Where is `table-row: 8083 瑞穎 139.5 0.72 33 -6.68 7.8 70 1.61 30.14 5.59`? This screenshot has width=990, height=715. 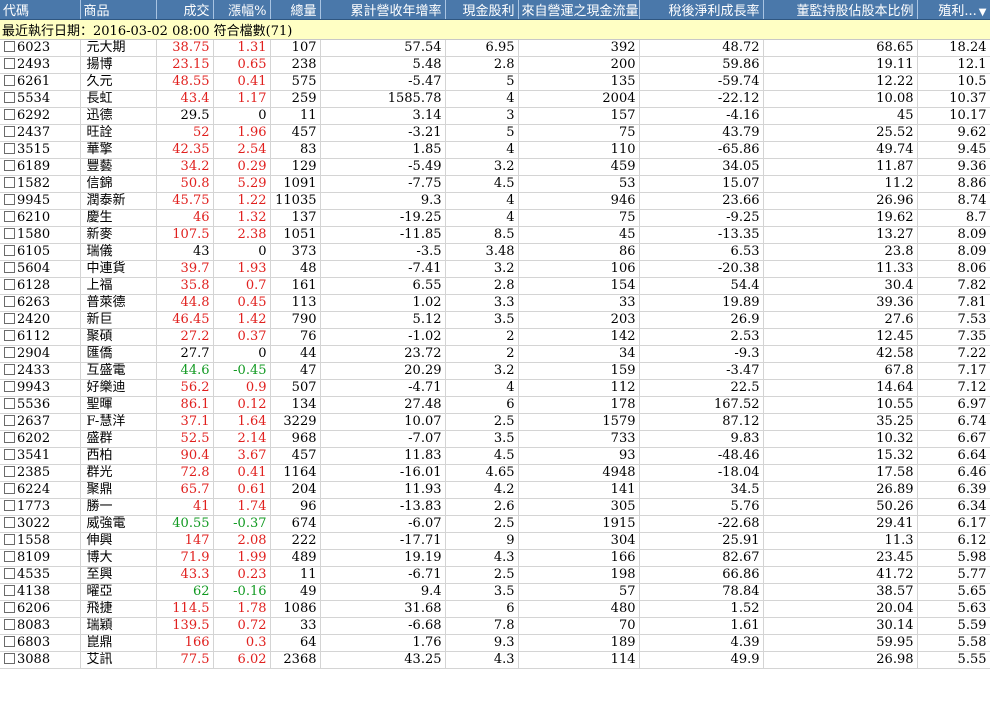
table-row: 8083 瑞穎 139.5 0.72 33 -6.68 7.8 70 1.61 30.14 5.59 is located at coordinates (495, 626).